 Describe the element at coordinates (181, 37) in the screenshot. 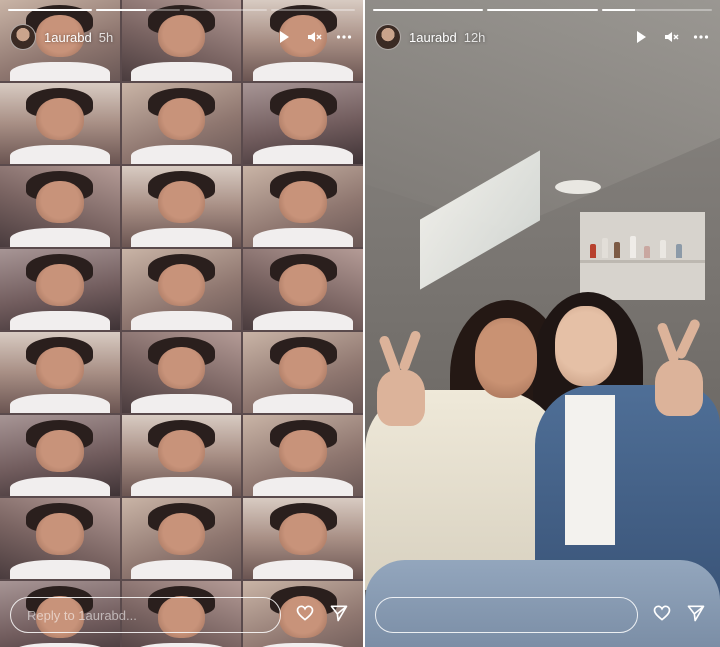

I see `story-header: 1aurabd 5h` at that location.